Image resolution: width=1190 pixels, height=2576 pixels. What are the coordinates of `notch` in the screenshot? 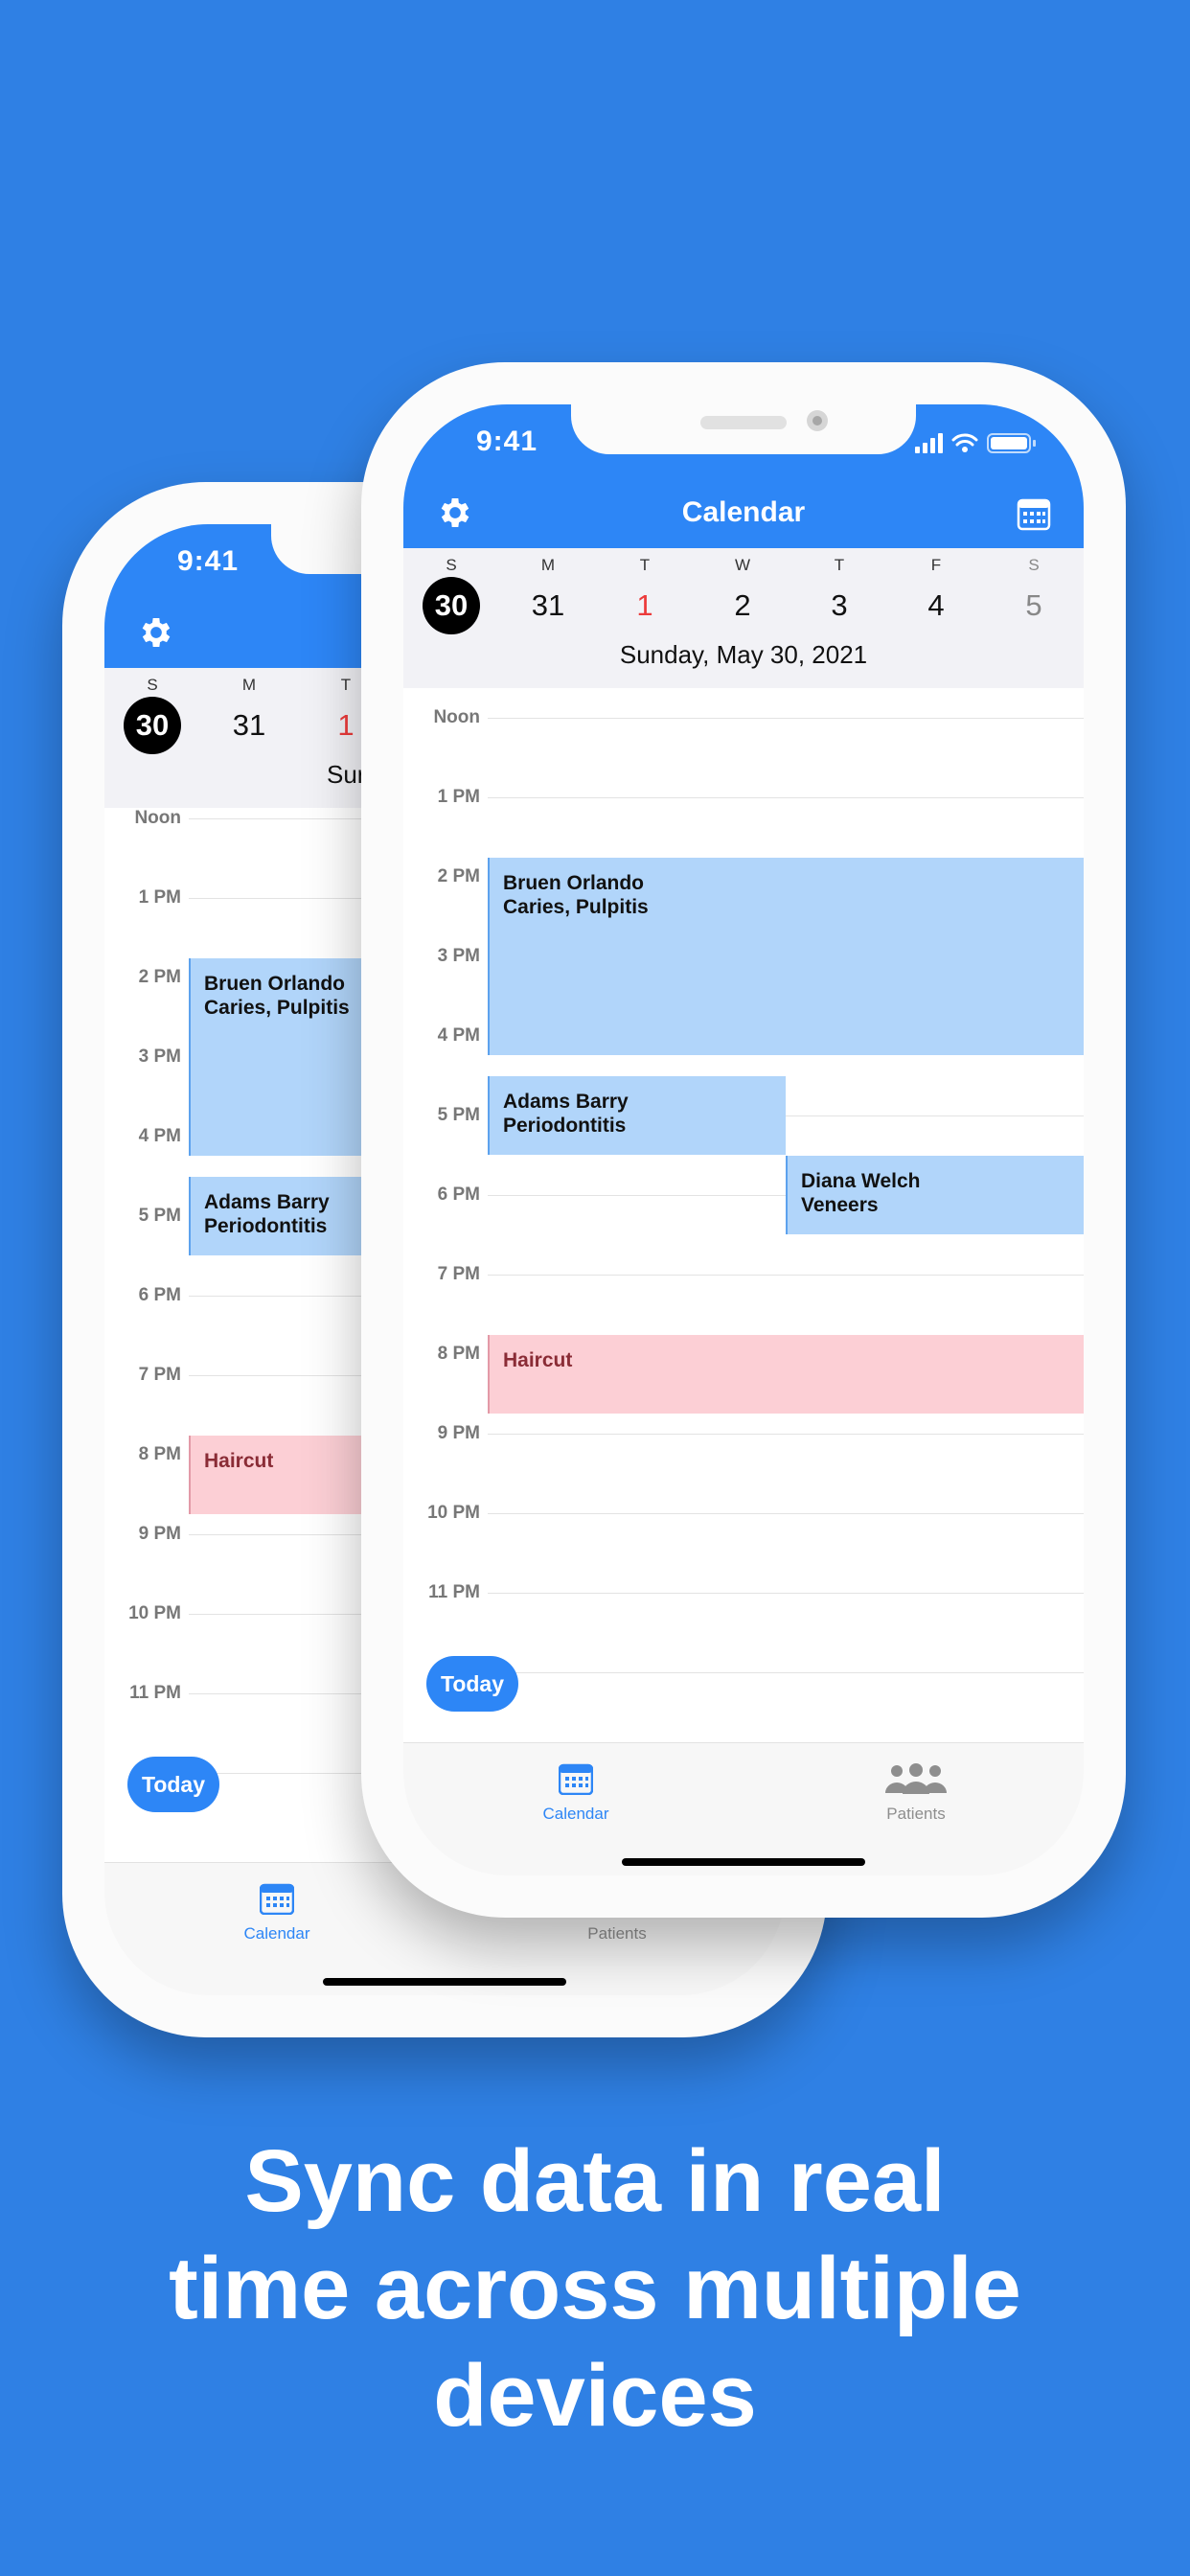 It's located at (744, 429).